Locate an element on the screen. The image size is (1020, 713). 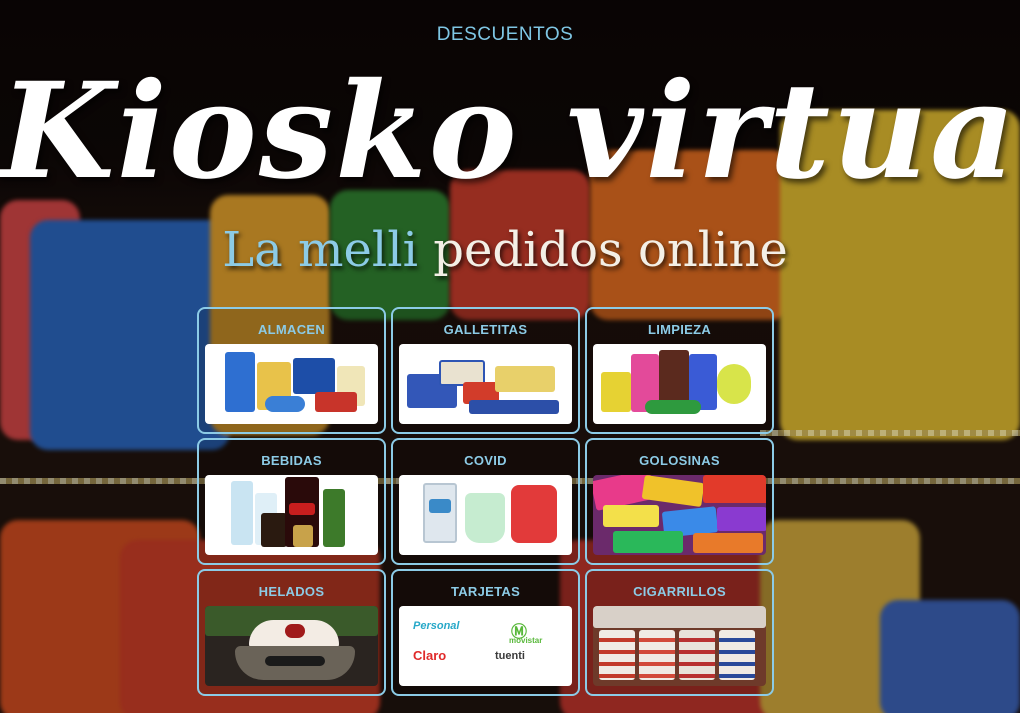
cookies-image is located at coordinates (485, 384).